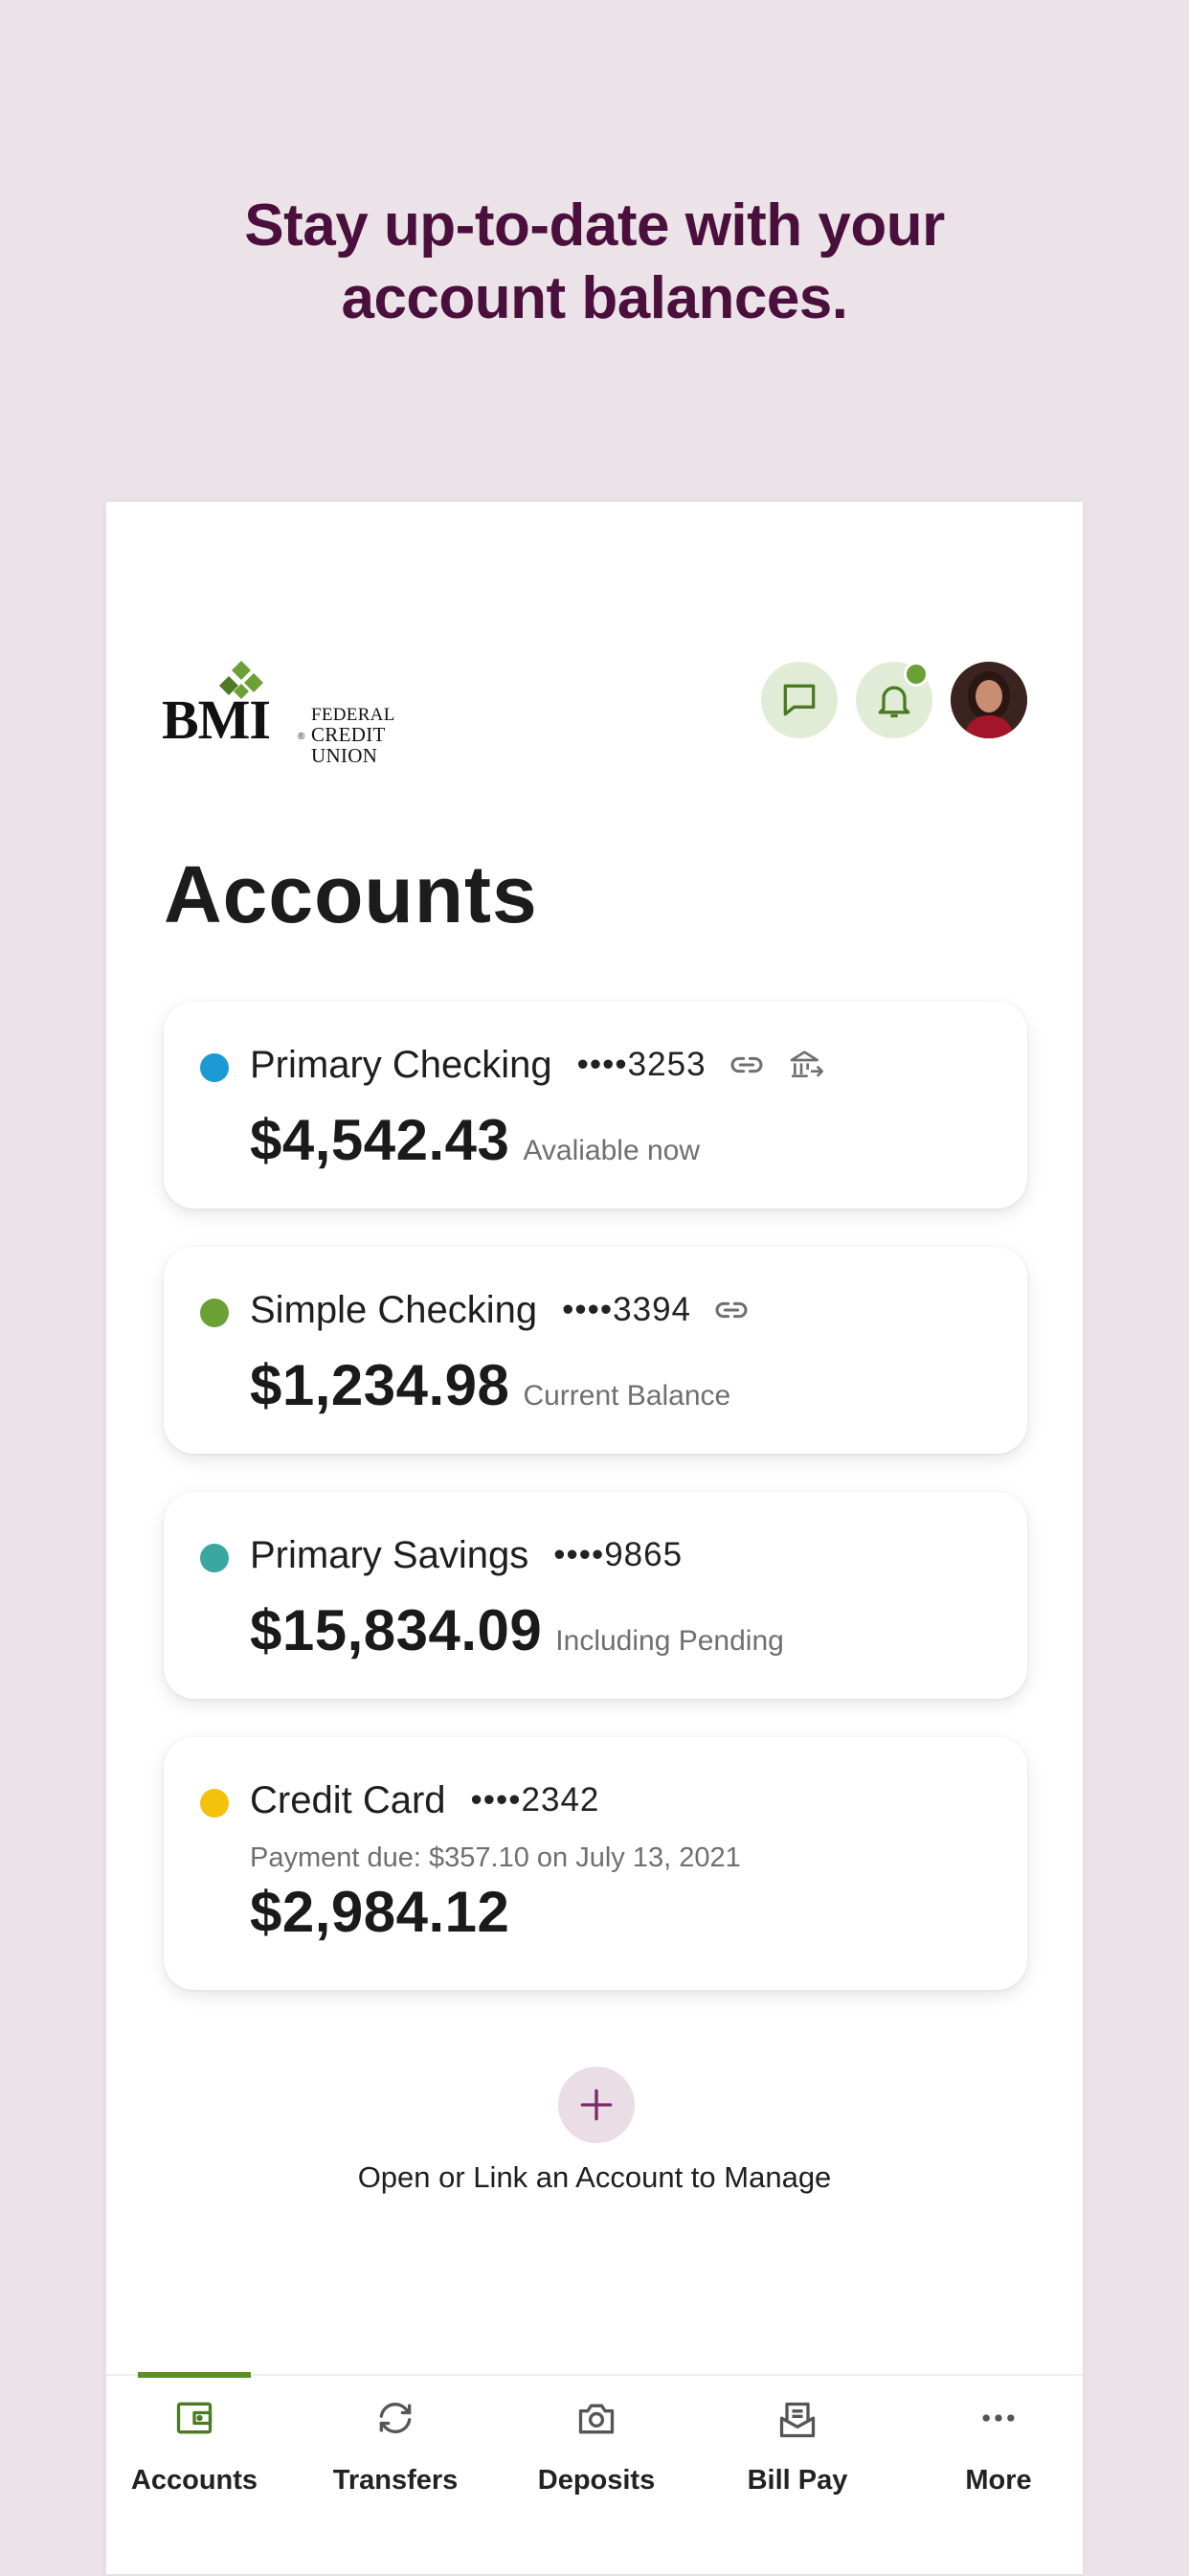 This screenshot has height=2576, width=1189. What do you see at coordinates (348, 745) in the screenshot?
I see `brand-credit-union: CREDIT UNION` at bounding box center [348, 745].